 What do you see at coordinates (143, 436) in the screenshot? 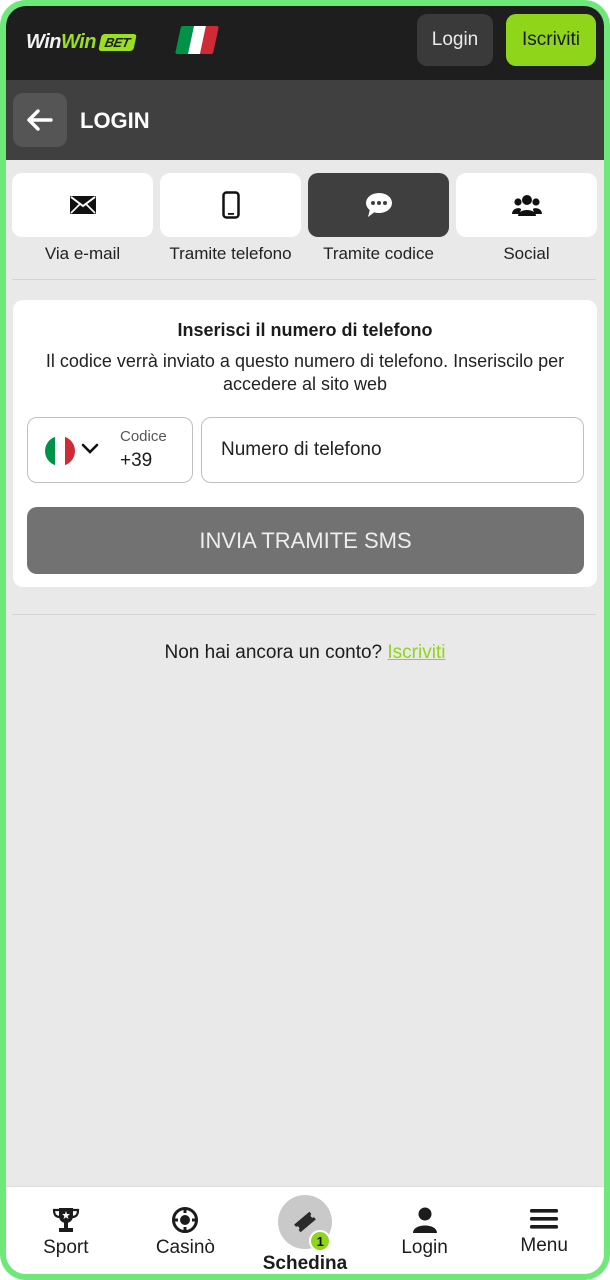
I see `country-code-label: Codice` at bounding box center [143, 436].